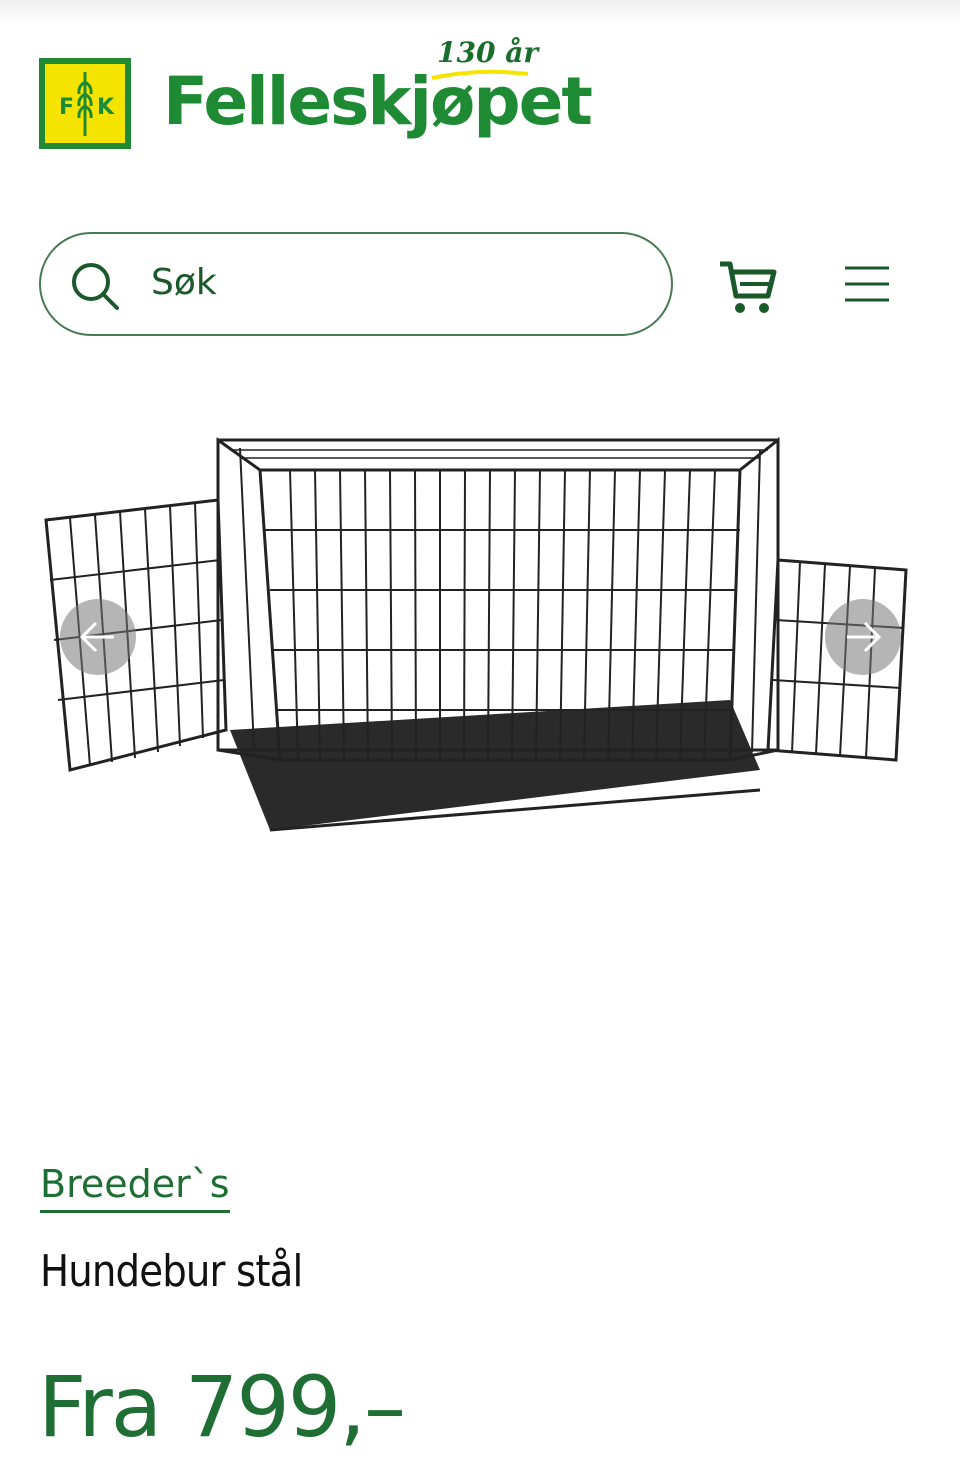 This screenshot has width=960, height=1462. What do you see at coordinates (480, 12) in the screenshot?
I see `status-bar-area` at bounding box center [480, 12].